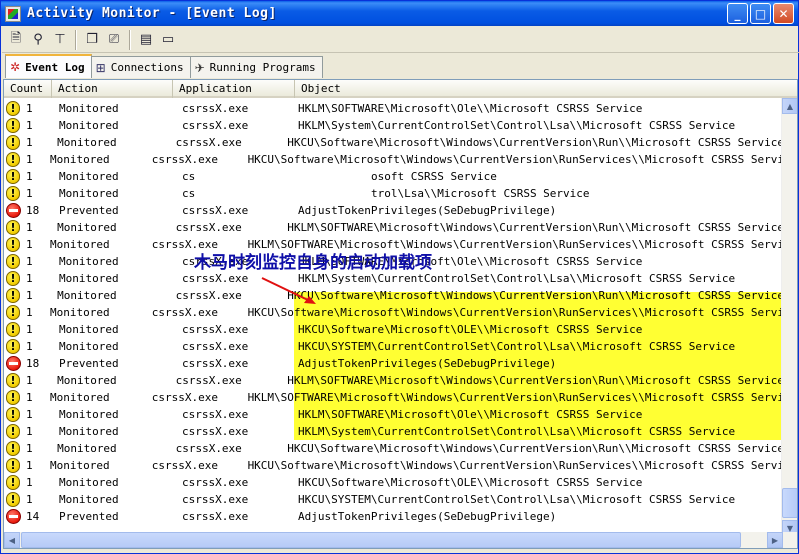 The image size is (799, 554). I want to click on tab-label: Event Log, so click(55, 67).